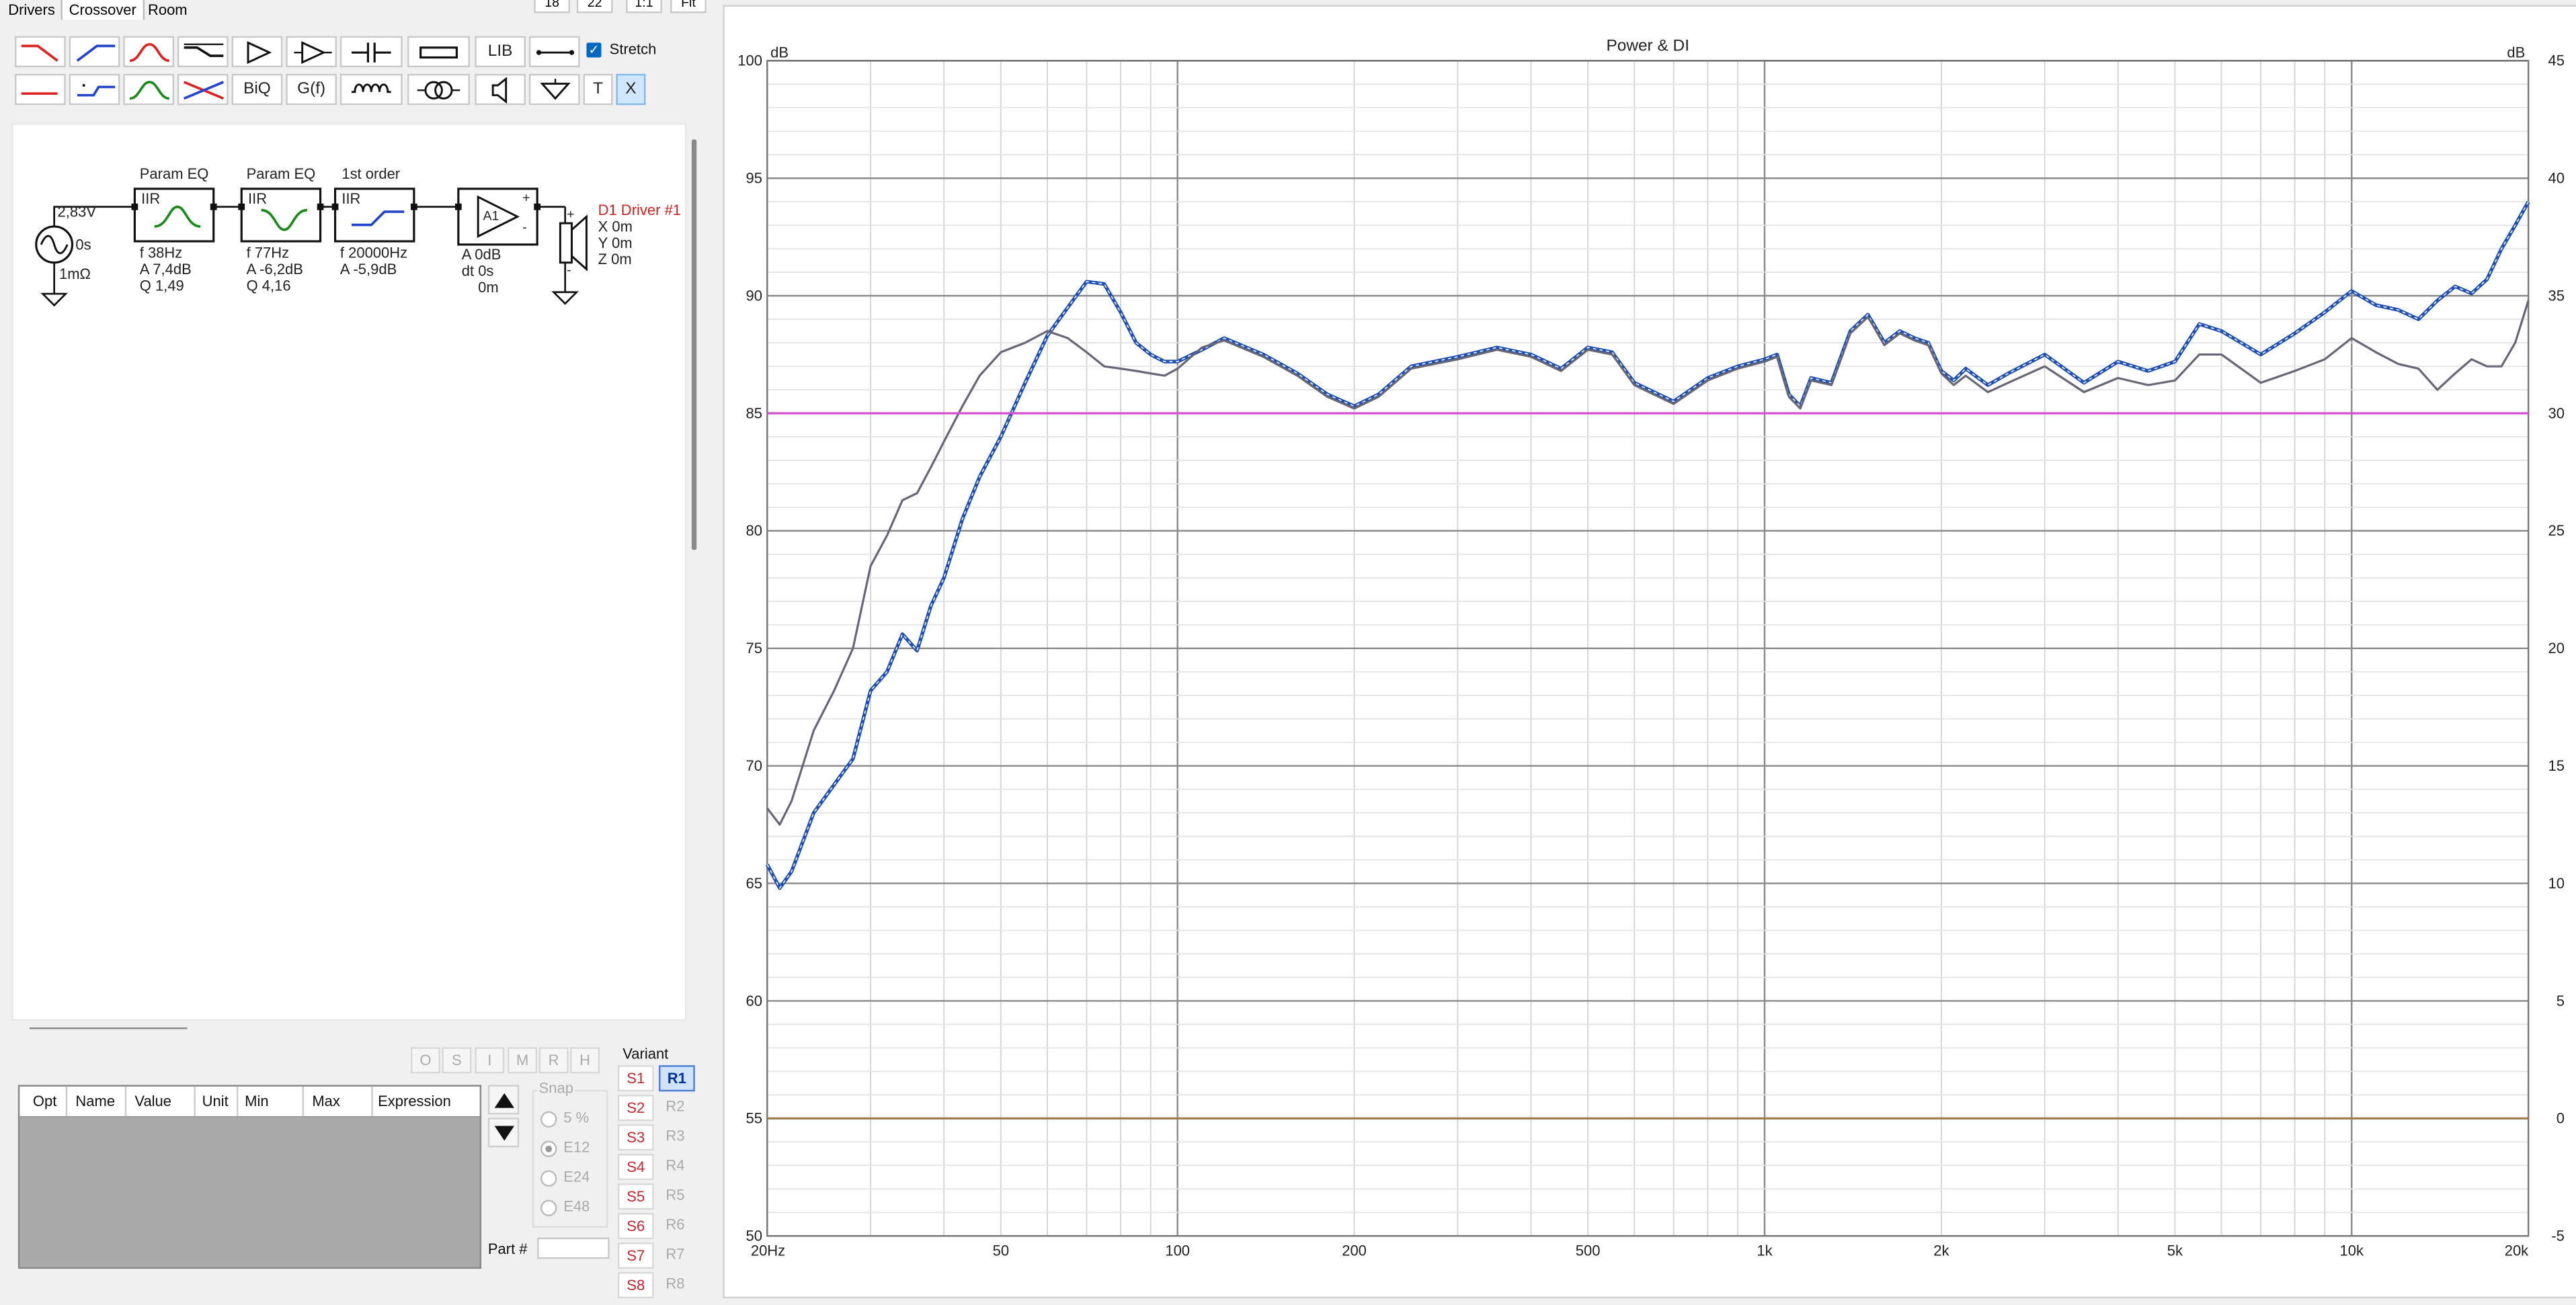 Image resolution: width=2576 pixels, height=1305 pixels. I want to click on variant-r5-button: R5, so click(675, 1194).